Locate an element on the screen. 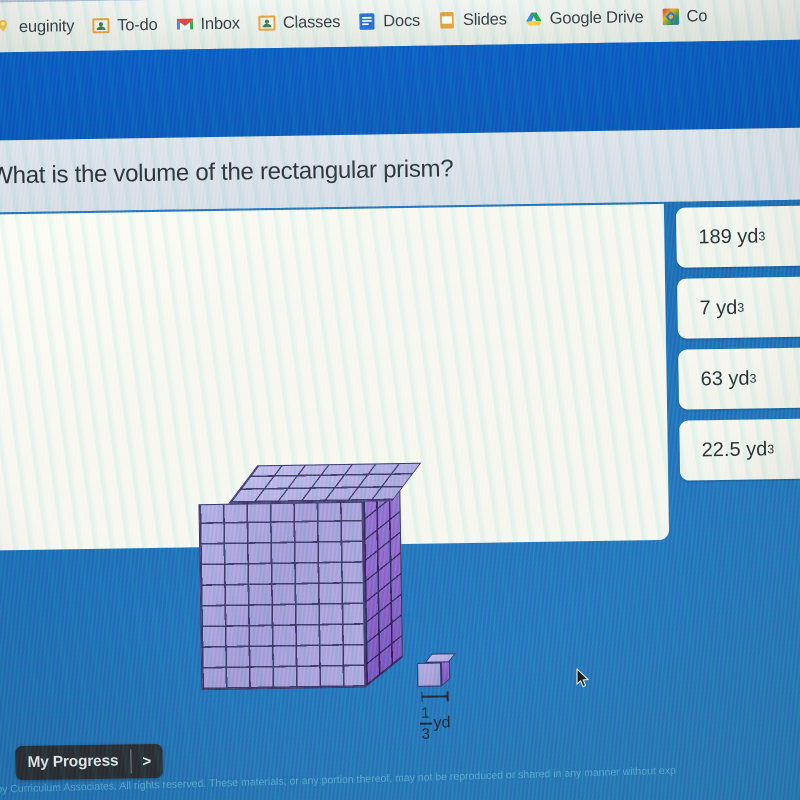 The width and height of the screenshot is (800, 800). rectangular-prism-figure is located at coordinates (304, 584).